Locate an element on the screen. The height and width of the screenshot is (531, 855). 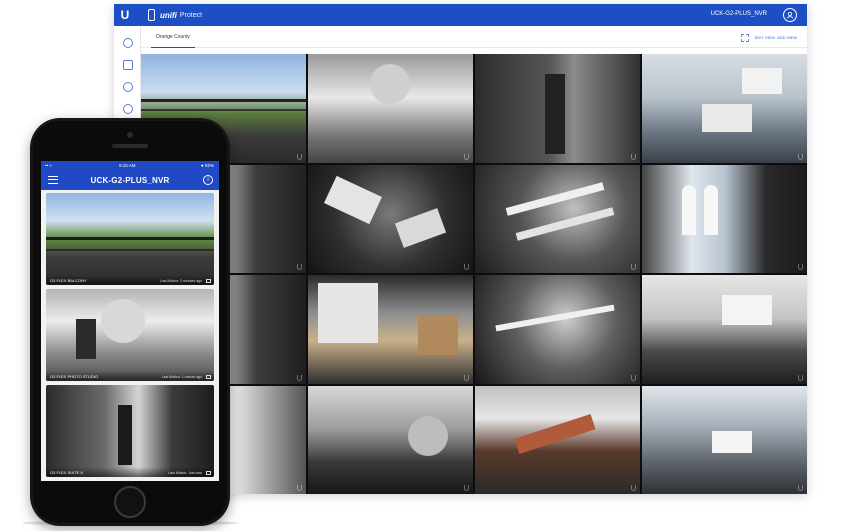
status-bar: •• ≈ 9:16 AM ● 92% is located at coordinates (130, 165).